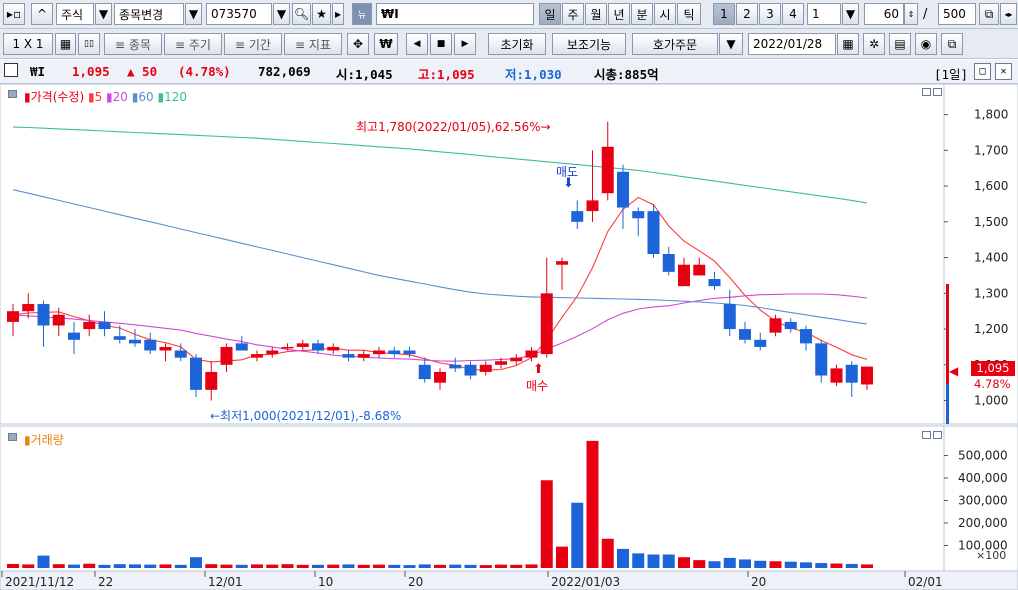  What do you see at coordinates (105, 97) in the screenshot?
I see `price-legend: ▮가격(수정) ▮5 ▮20 ▮60 ▮120` at bounding box center [105, 97].